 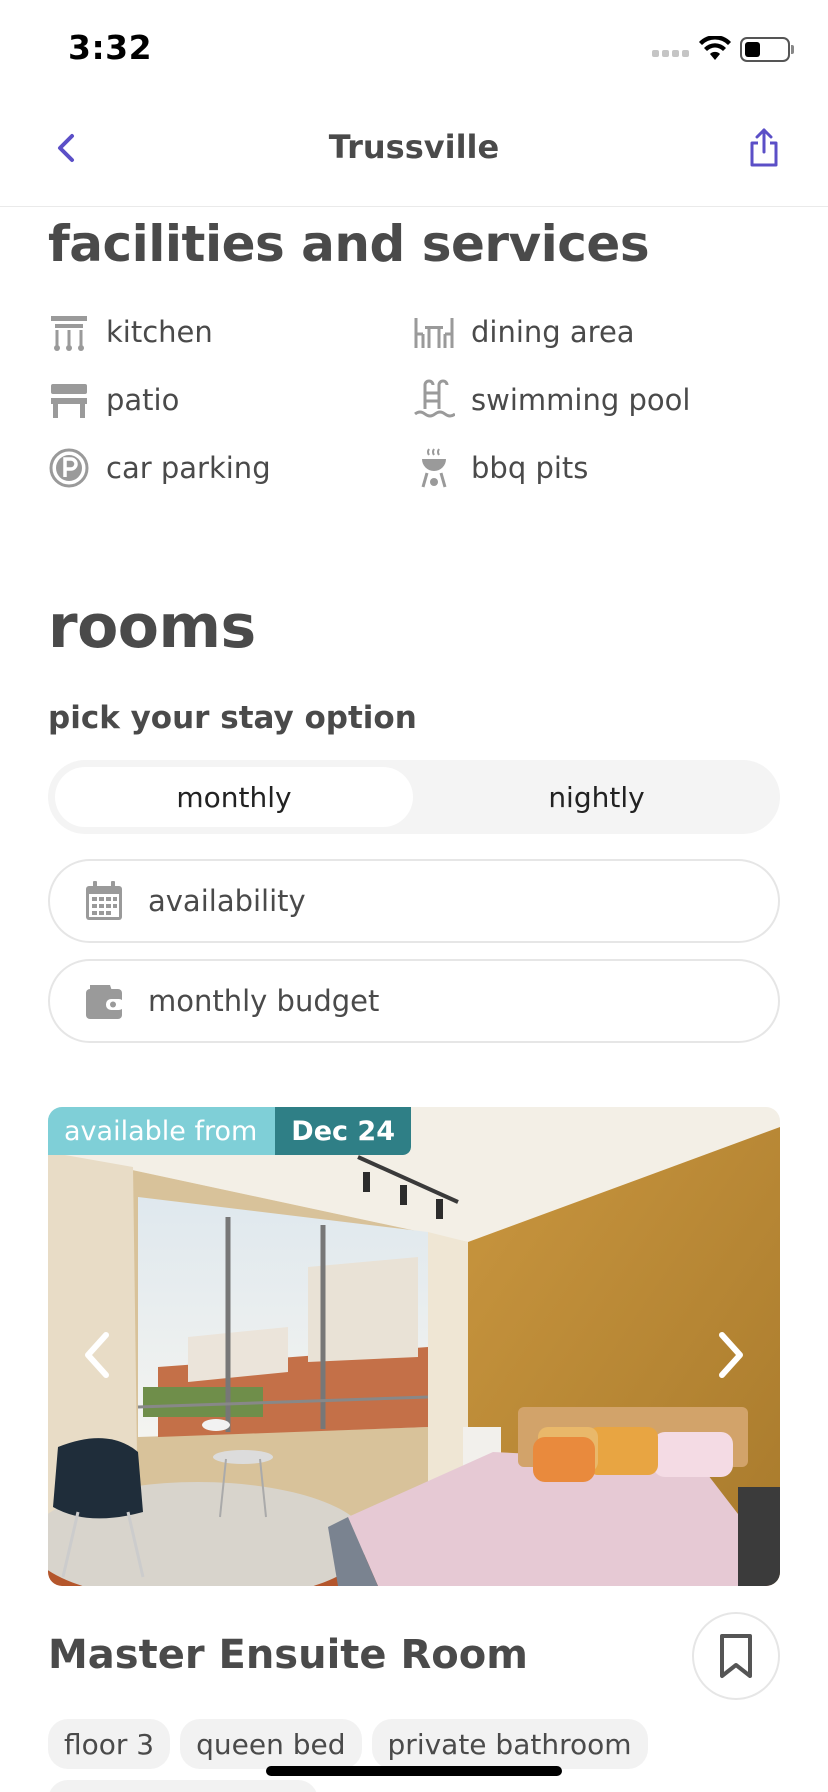 I want to click on availability-badge: available from Dec 24, so click(x=229, y=1131).